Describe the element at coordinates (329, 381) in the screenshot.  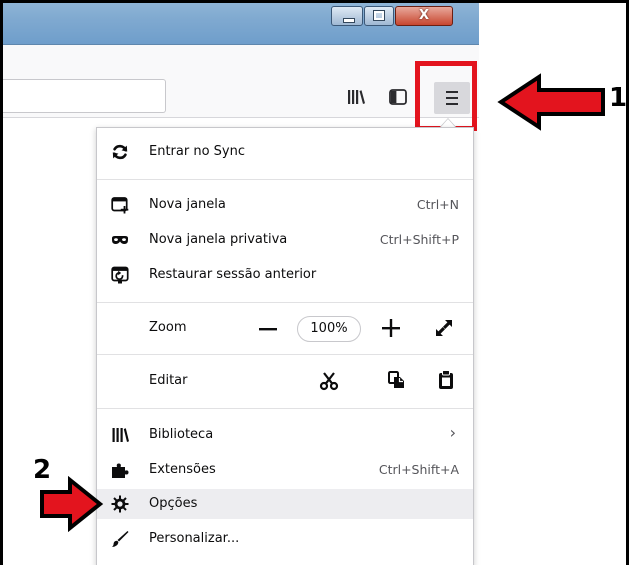
I see `cut-icon` at that location.